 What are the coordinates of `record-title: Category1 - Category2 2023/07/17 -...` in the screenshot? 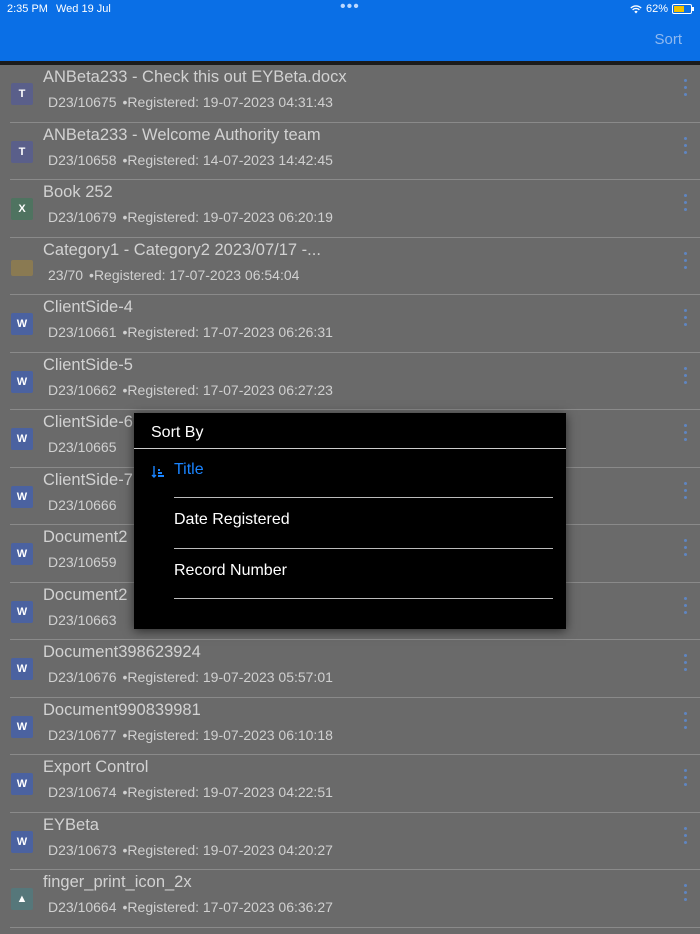 It's located at (182, 249).